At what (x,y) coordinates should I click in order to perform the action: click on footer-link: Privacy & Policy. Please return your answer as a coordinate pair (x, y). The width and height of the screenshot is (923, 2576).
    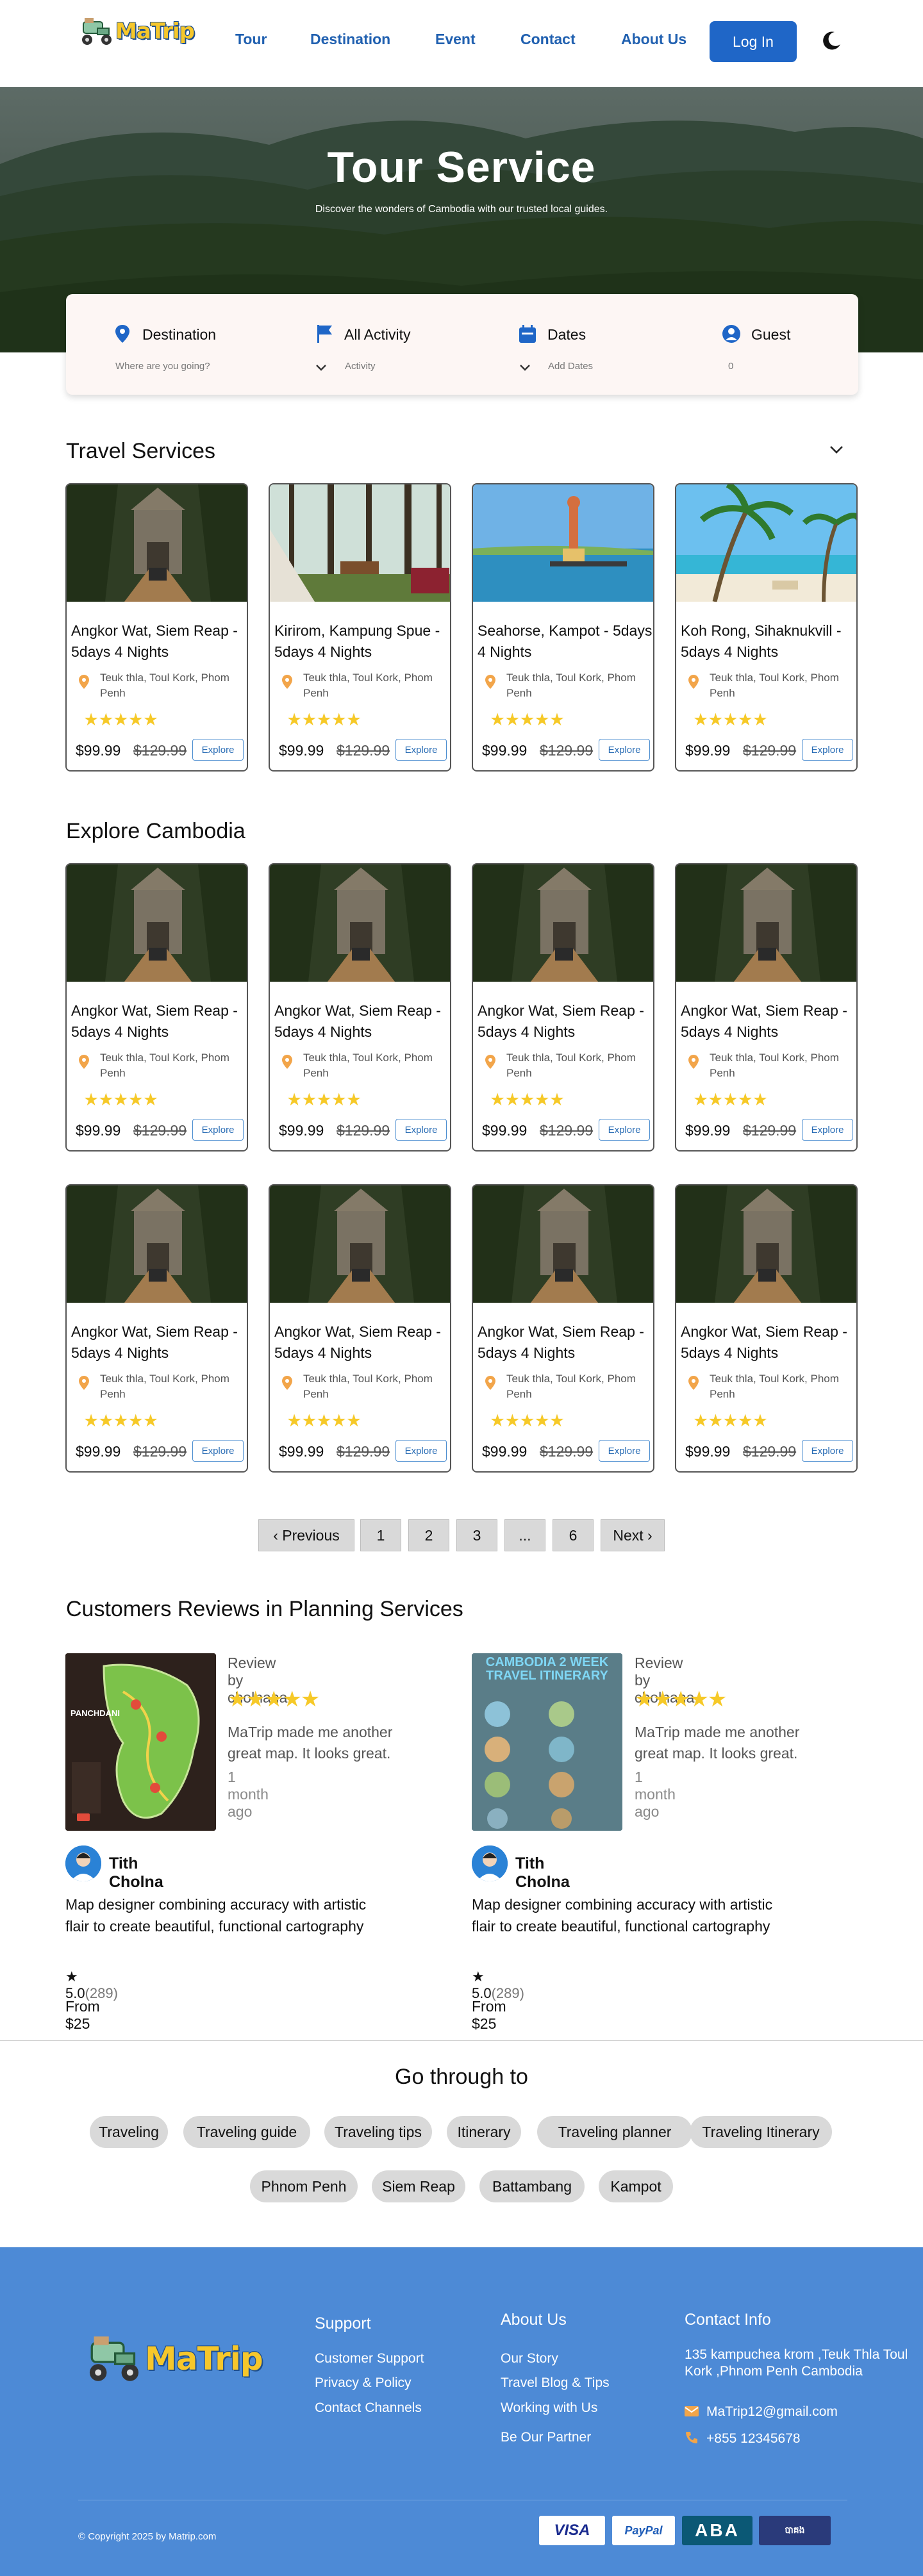
    Looking at the image, I should click on (364, 2383).